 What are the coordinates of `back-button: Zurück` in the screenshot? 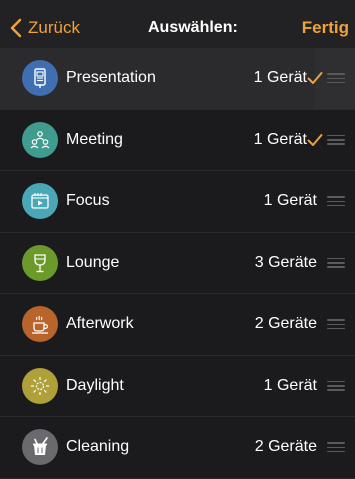 It's located at (45, 28).